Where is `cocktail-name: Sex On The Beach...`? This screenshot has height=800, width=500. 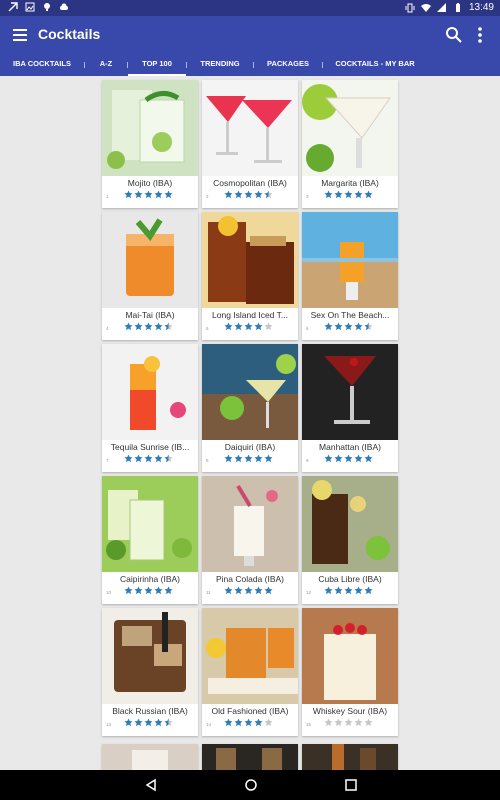 cocktail-name: Sex On The Beach... is located at coordinates (350, 315).